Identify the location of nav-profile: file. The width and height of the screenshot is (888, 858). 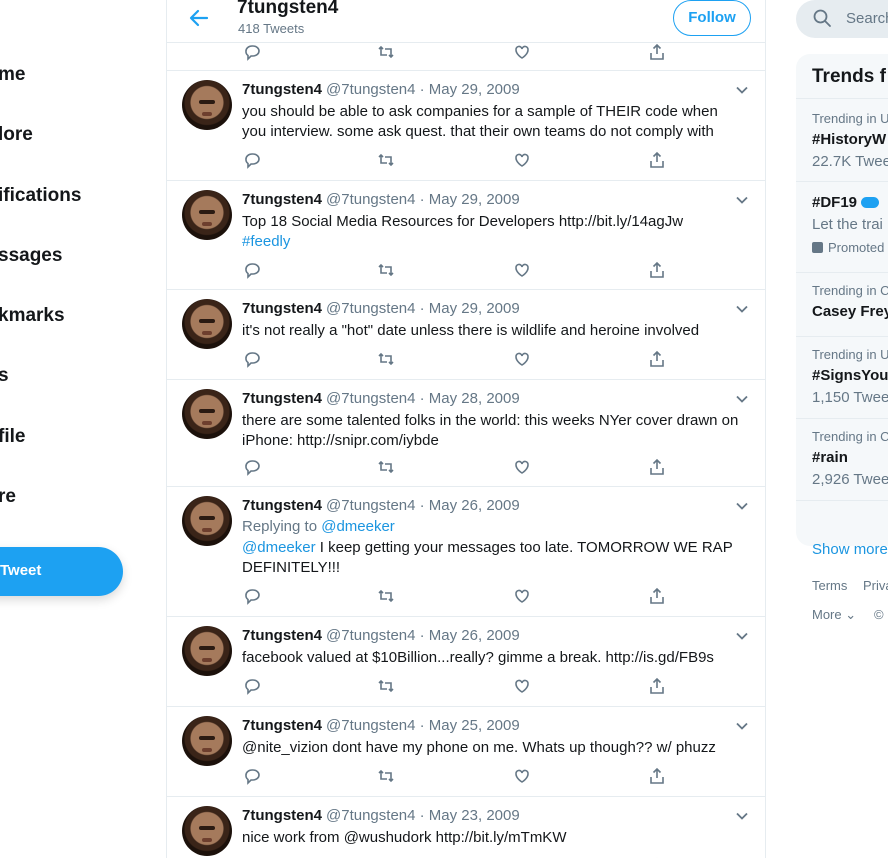
(12, 437).